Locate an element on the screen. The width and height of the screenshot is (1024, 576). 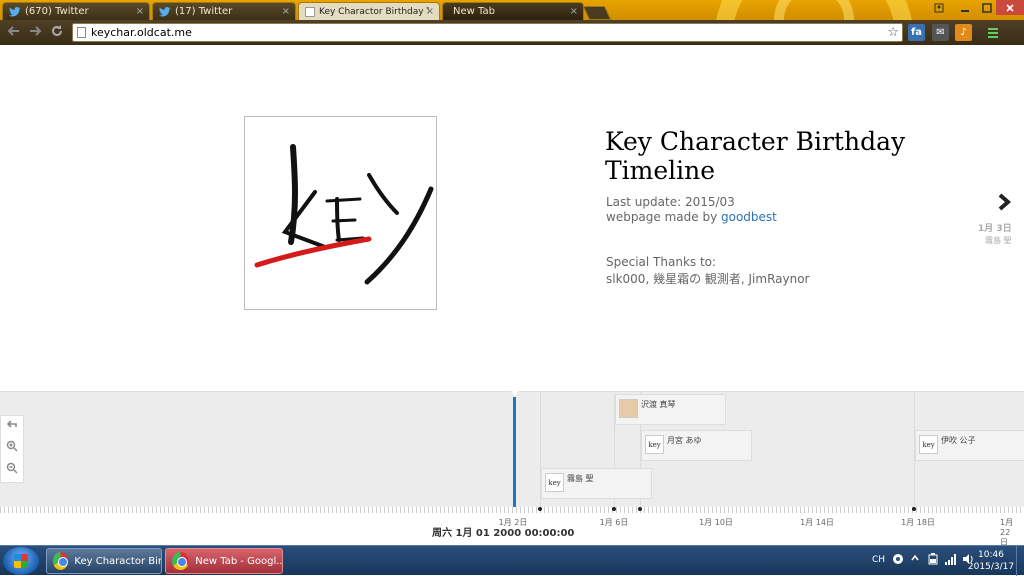
battery-icon is located at coordinates (933, 560).